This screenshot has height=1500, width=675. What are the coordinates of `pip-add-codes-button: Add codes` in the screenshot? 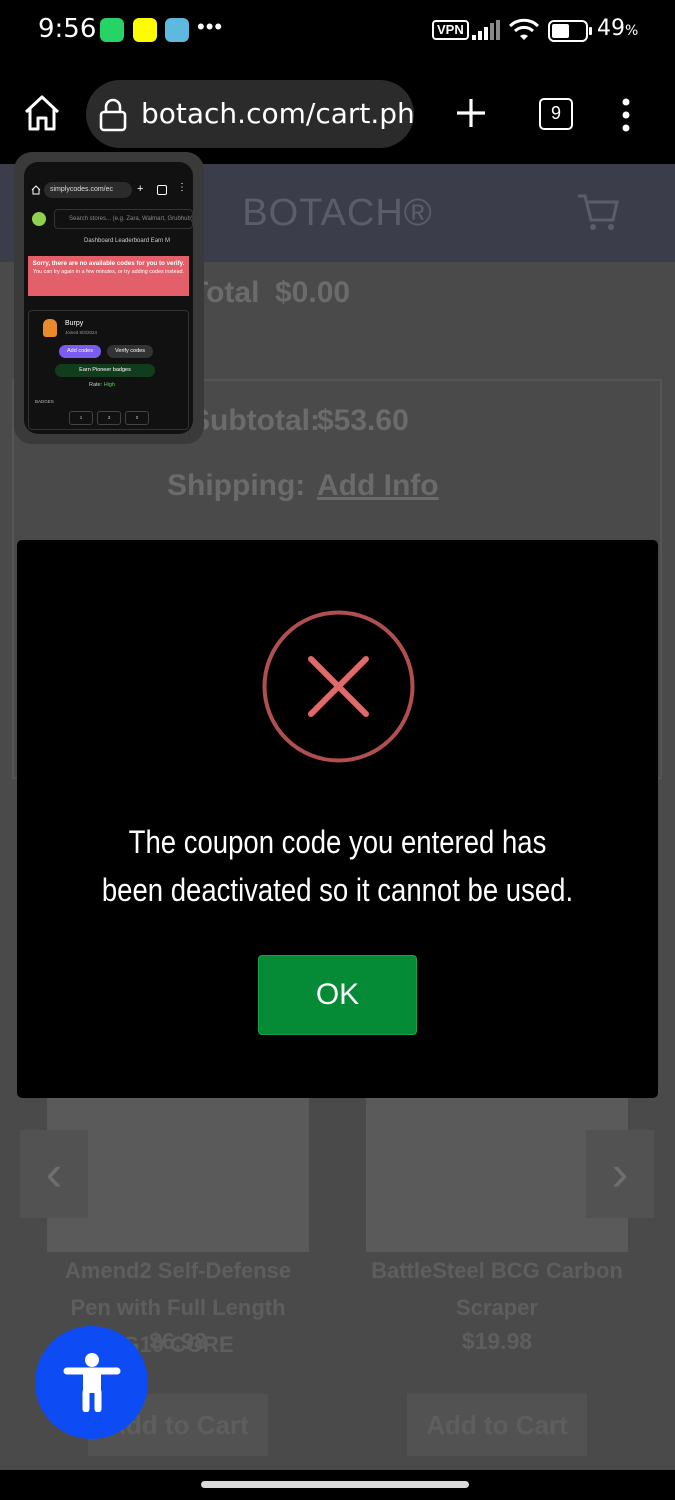 It's located at (80, 351).